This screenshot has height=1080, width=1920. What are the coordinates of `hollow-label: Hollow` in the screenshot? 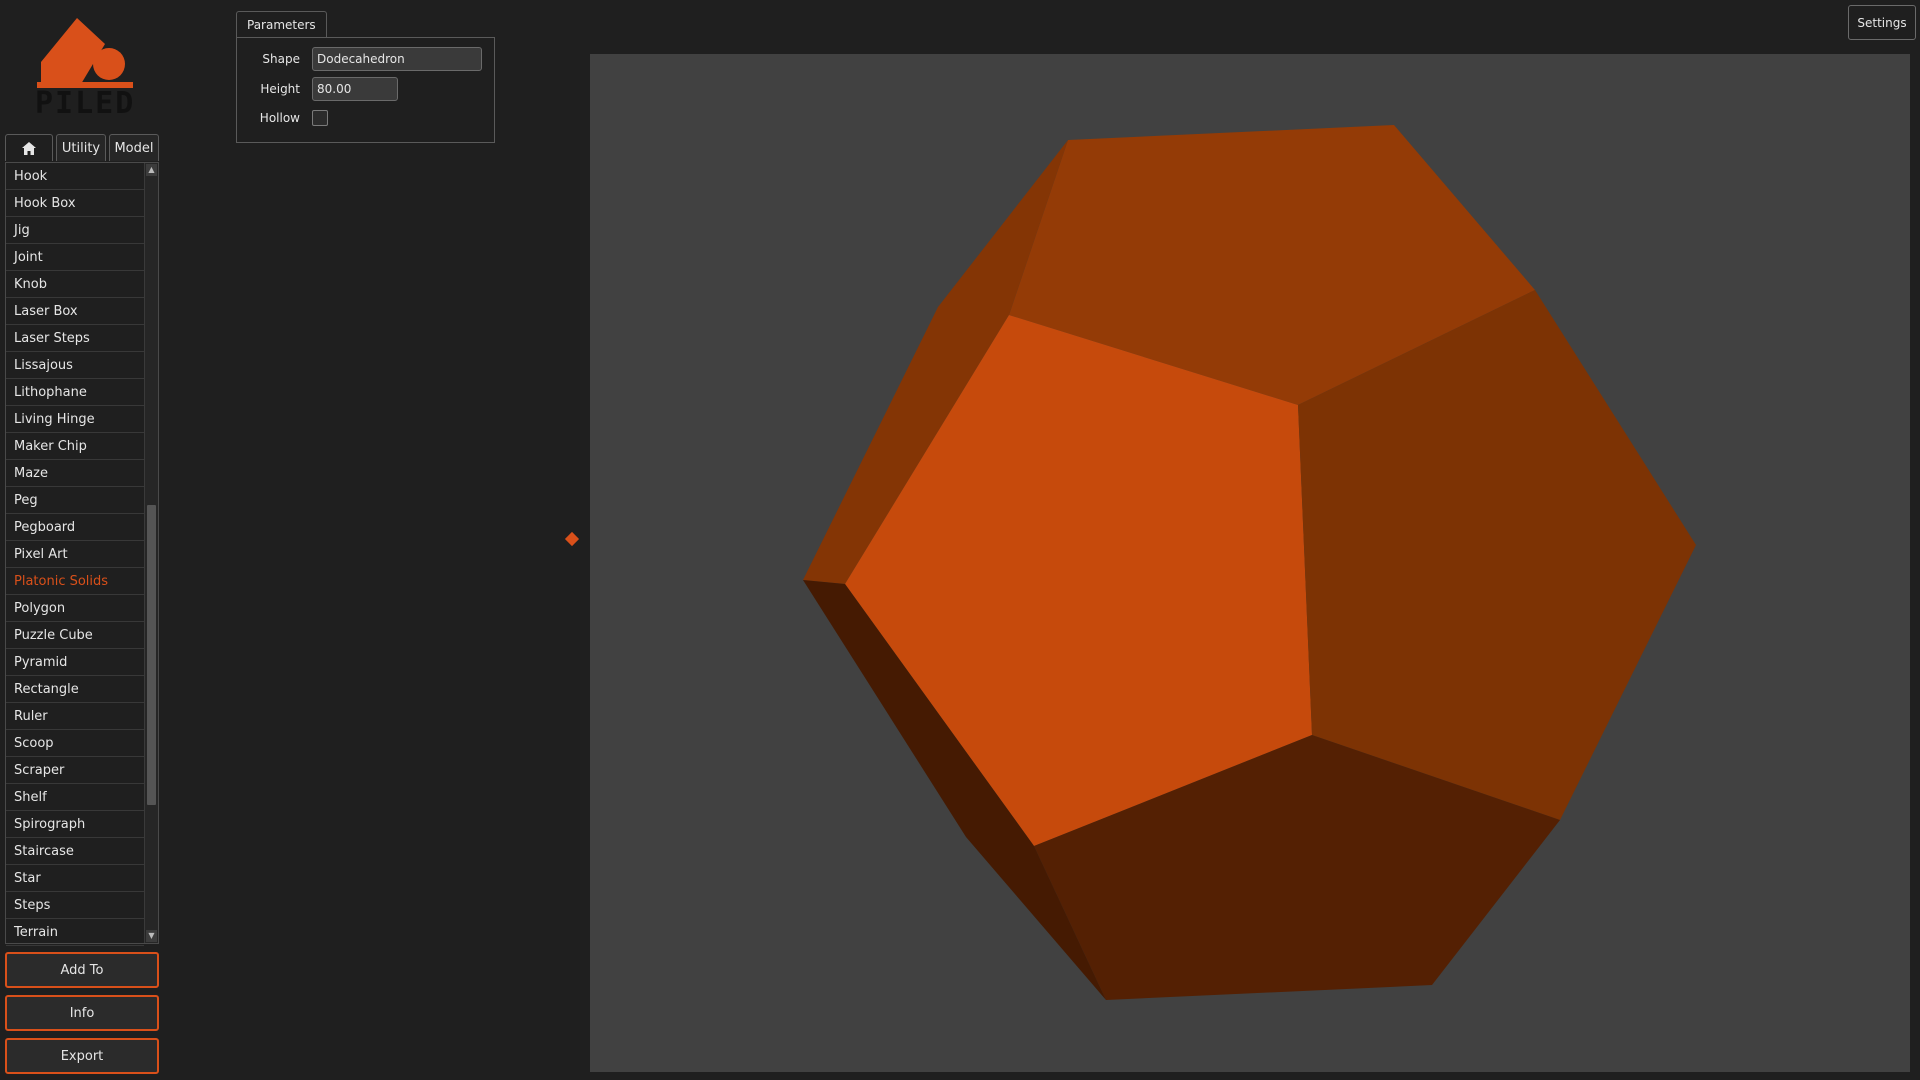 It's located at (279, 118).